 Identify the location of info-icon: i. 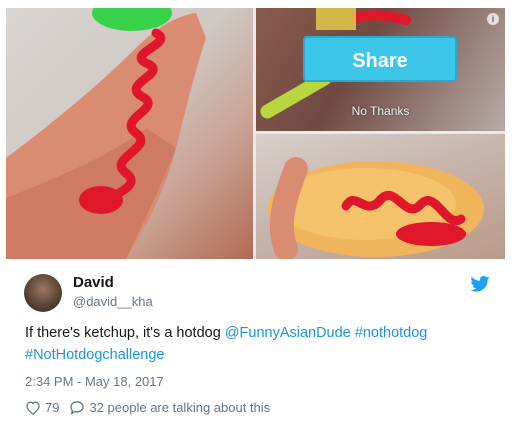
(493, 19).